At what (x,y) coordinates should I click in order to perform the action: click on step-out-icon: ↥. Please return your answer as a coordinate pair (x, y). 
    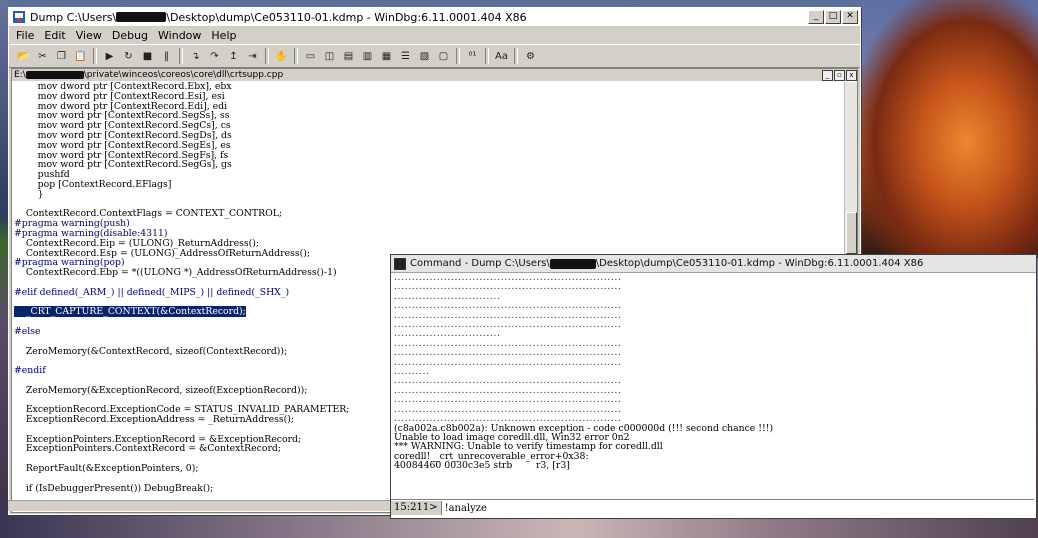
    Looking at the image, I should click on (233, 56).